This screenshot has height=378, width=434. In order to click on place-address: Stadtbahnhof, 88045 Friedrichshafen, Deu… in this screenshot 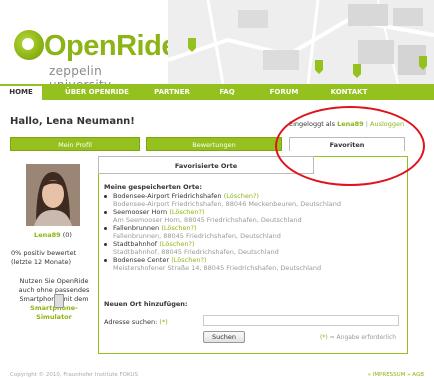, I will do `click(196, 252)`.